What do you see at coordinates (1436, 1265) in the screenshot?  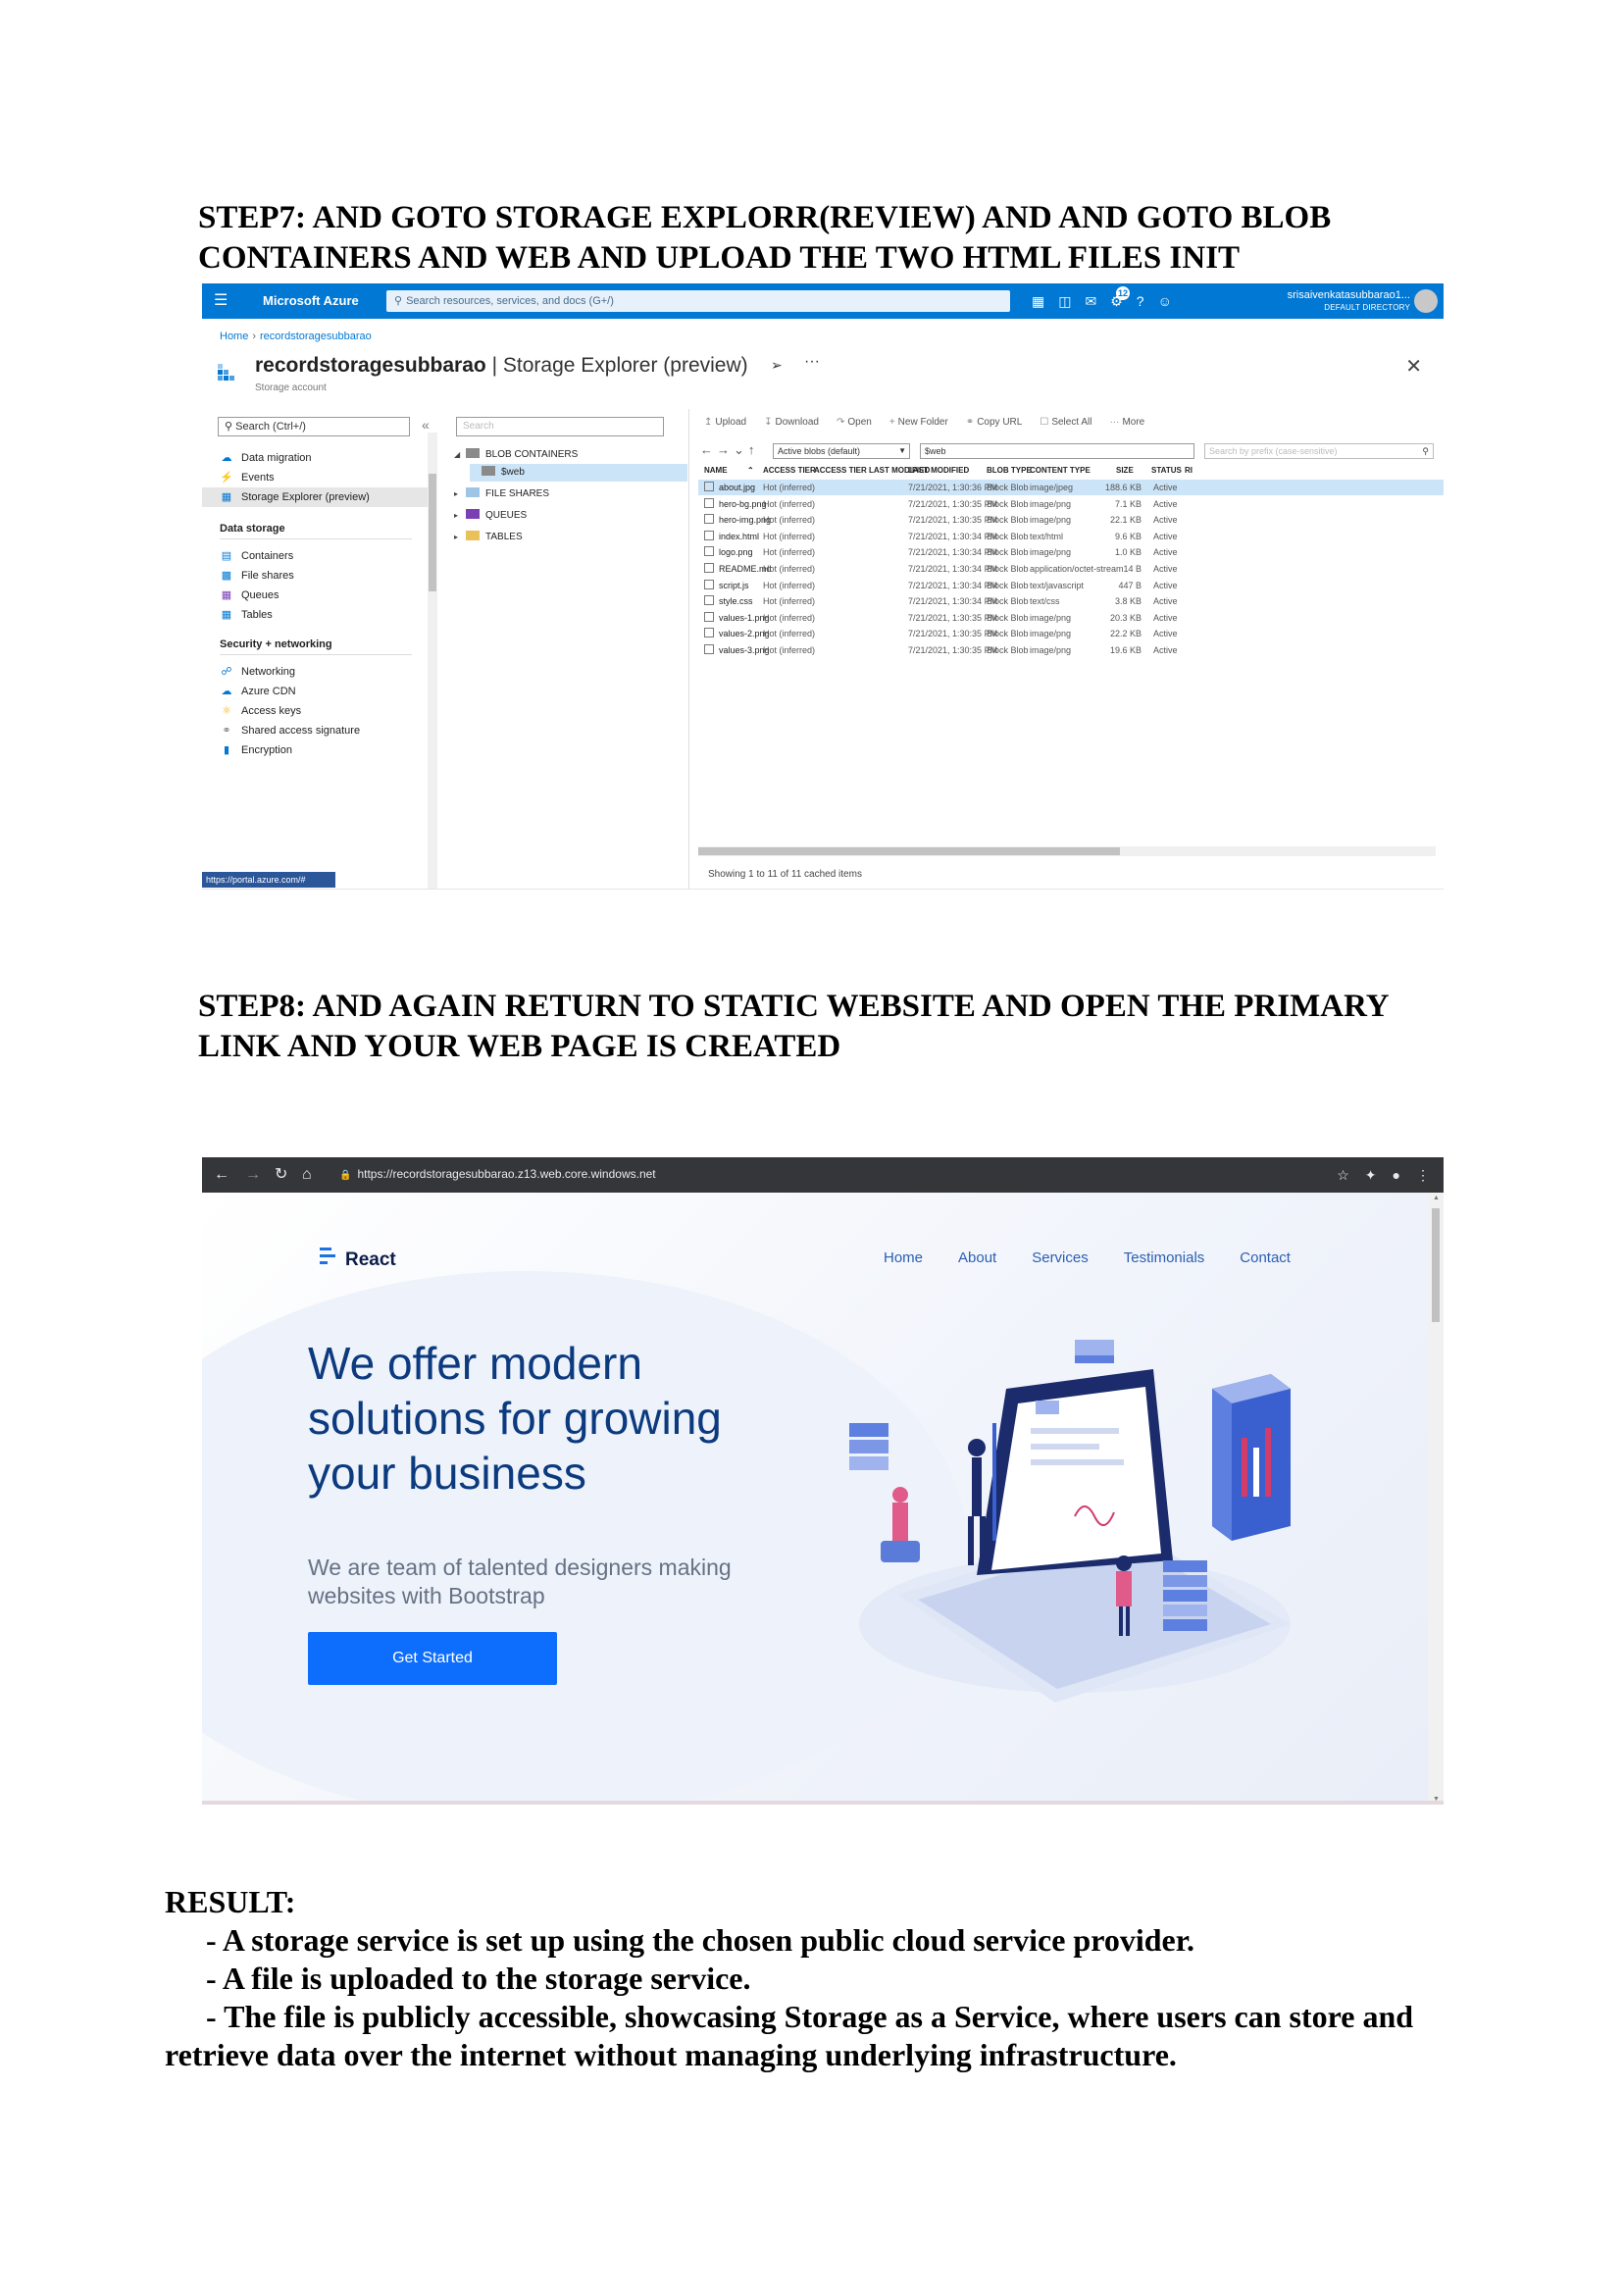 I see `page-scrollbar-thumb` at bounding box center [1436, 1265].